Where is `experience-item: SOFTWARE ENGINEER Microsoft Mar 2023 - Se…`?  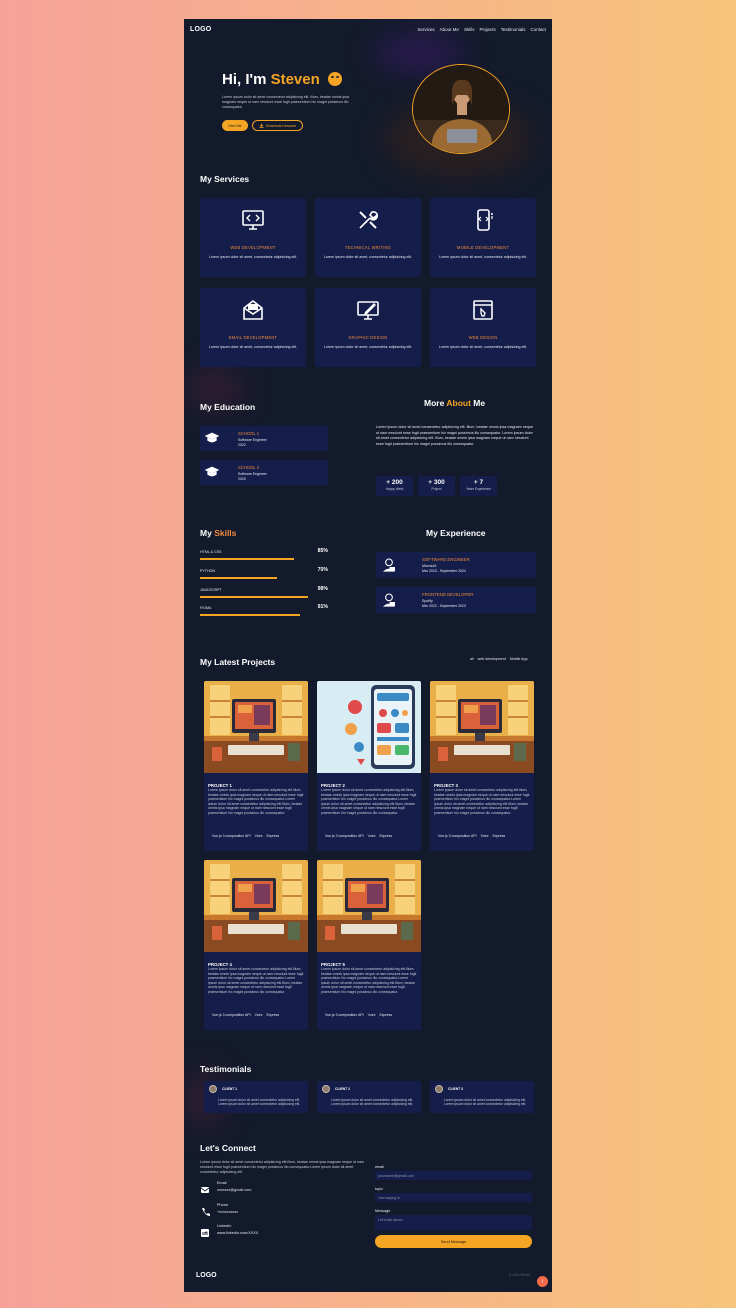 experience-item: SOFTWARE ENGINEER Microsoft Mar 2023 - Se… is located at coordinates (456, 565).